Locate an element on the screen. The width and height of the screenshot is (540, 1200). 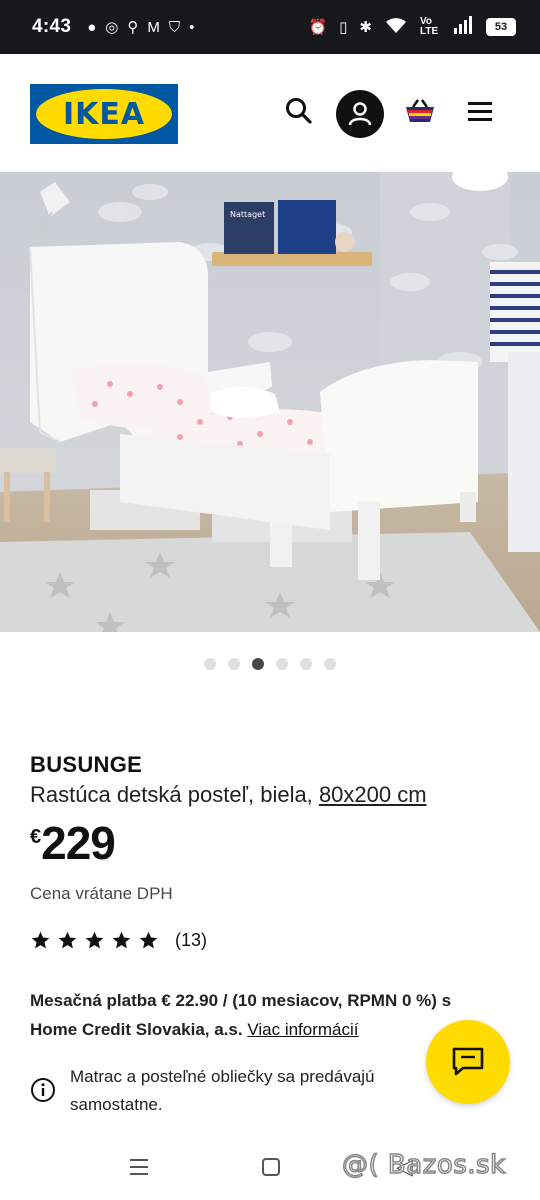
viber-icon: ◎ is located at coordinates (112, 27).